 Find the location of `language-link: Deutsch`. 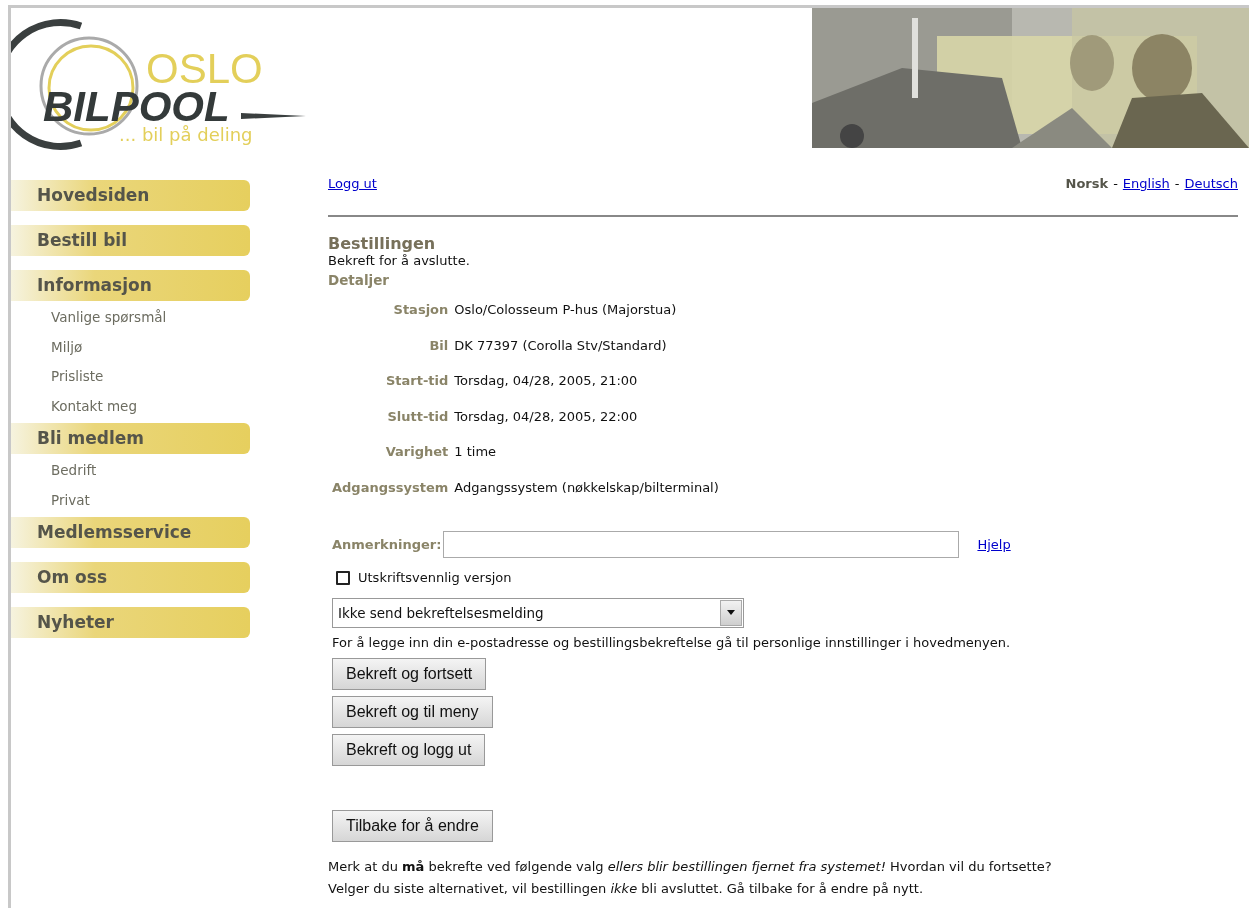

language-link: Deutsch is located at coordinates (1211, 184).